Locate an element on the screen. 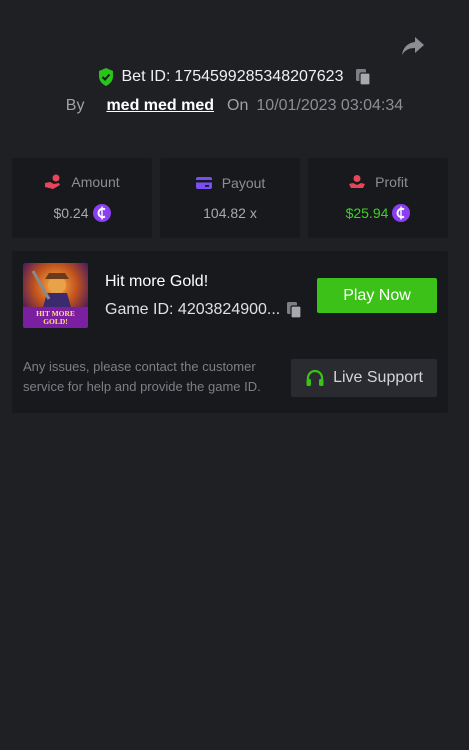 The height and width of the screenshot is (750, 469). stat-amount: Amount $0.24 is located at coordinates (82, 198).